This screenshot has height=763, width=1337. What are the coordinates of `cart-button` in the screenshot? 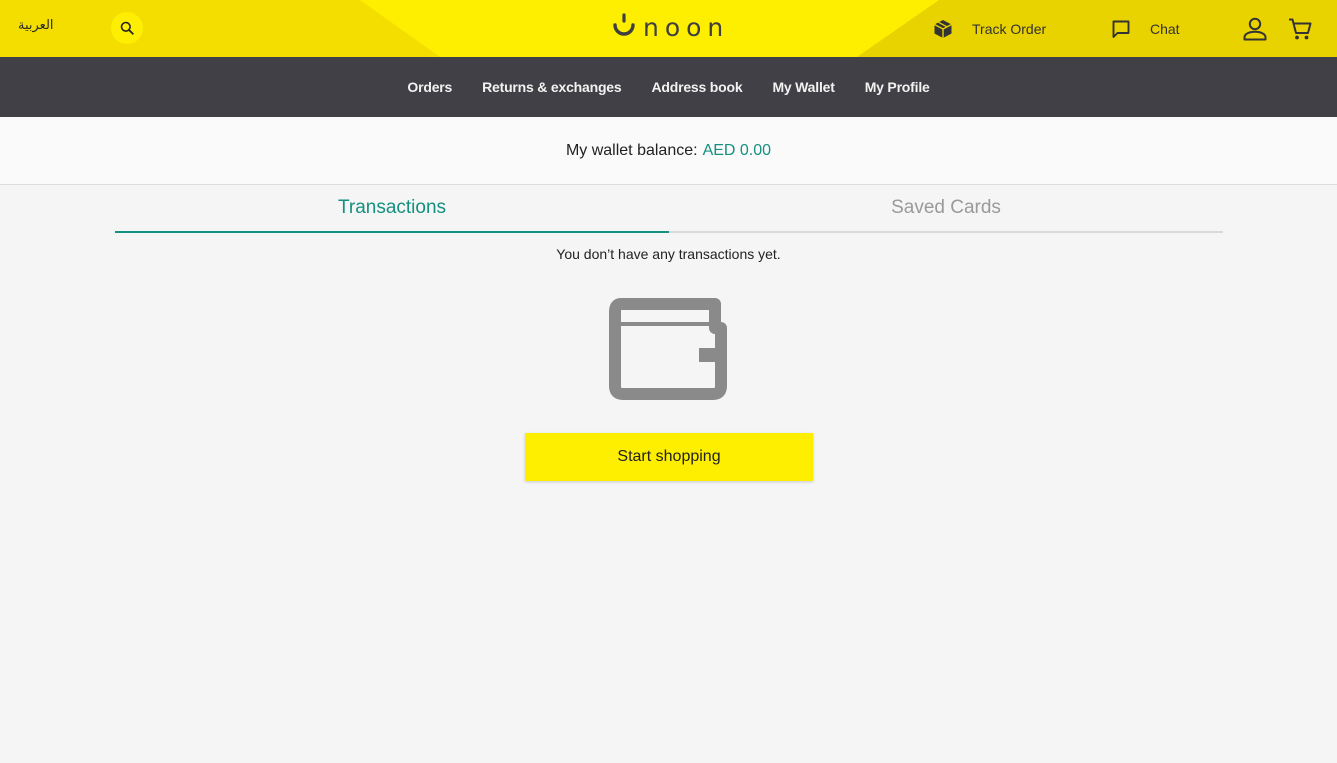 It's located at (1300, 28).